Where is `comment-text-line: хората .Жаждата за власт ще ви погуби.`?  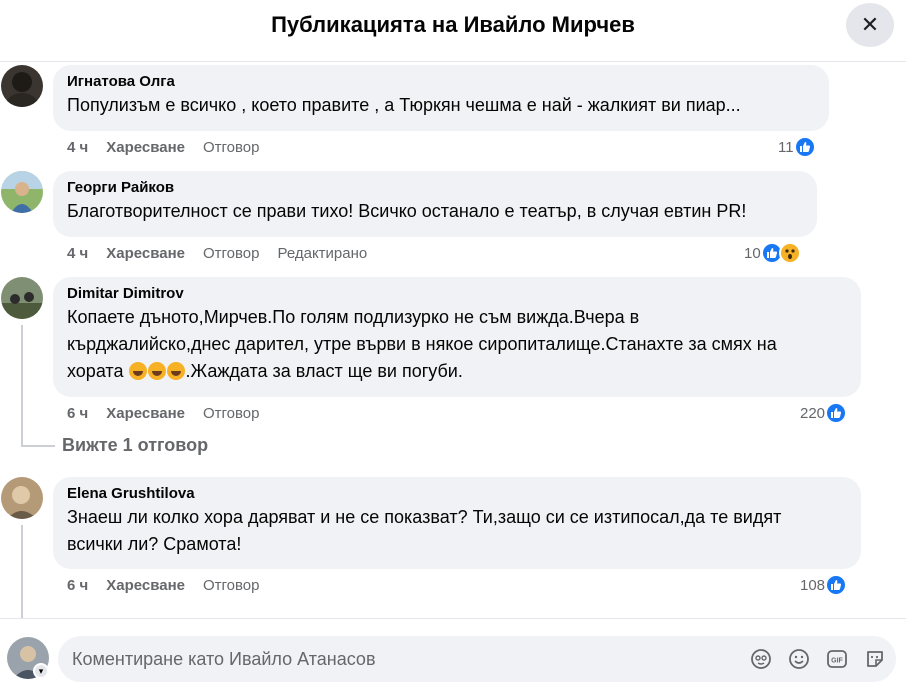
comment-text-line: хората .Жаждата за власт ще ви погуби. is located at coordinates (457, 371).